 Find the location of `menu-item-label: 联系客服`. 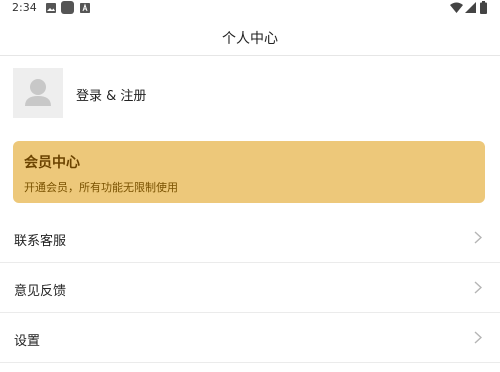

menu-item-label: 联系客服 is located at coordinates (40, 241).